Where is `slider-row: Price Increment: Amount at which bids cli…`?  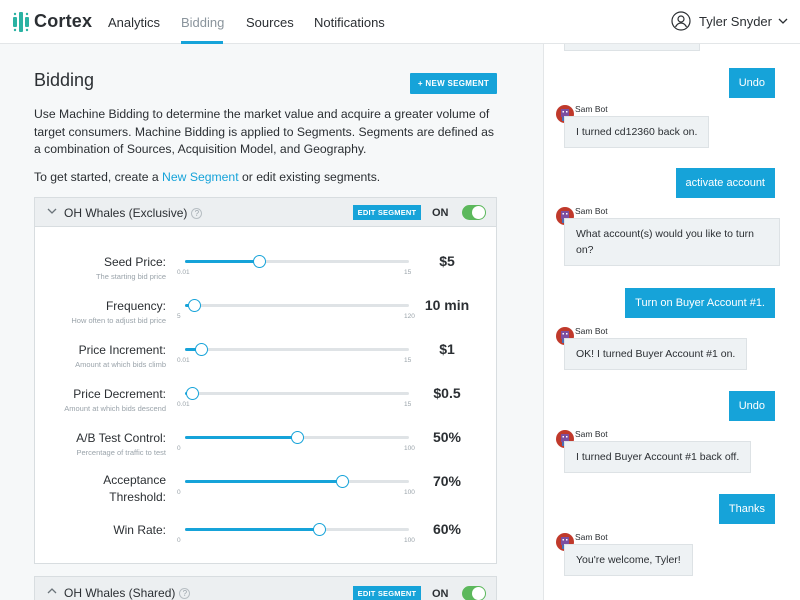
slider-row: Price Increment: Amount at which bids cli… is located at coordinates (265, 361).